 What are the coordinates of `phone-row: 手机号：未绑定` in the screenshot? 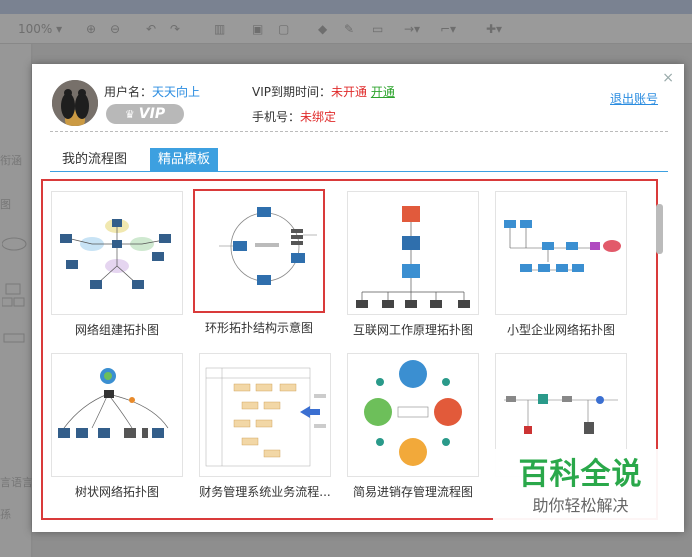 It's located at (294, 116).